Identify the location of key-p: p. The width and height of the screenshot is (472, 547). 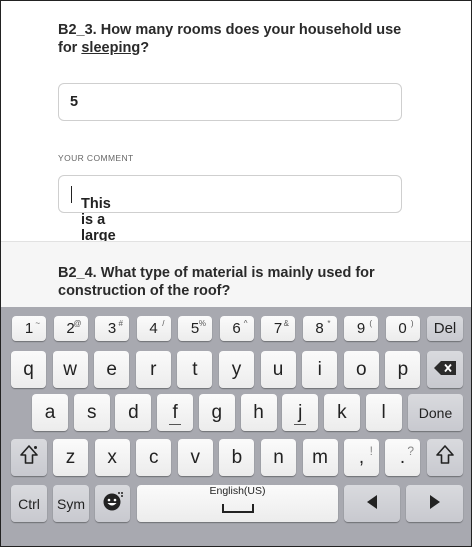
(403, 369).